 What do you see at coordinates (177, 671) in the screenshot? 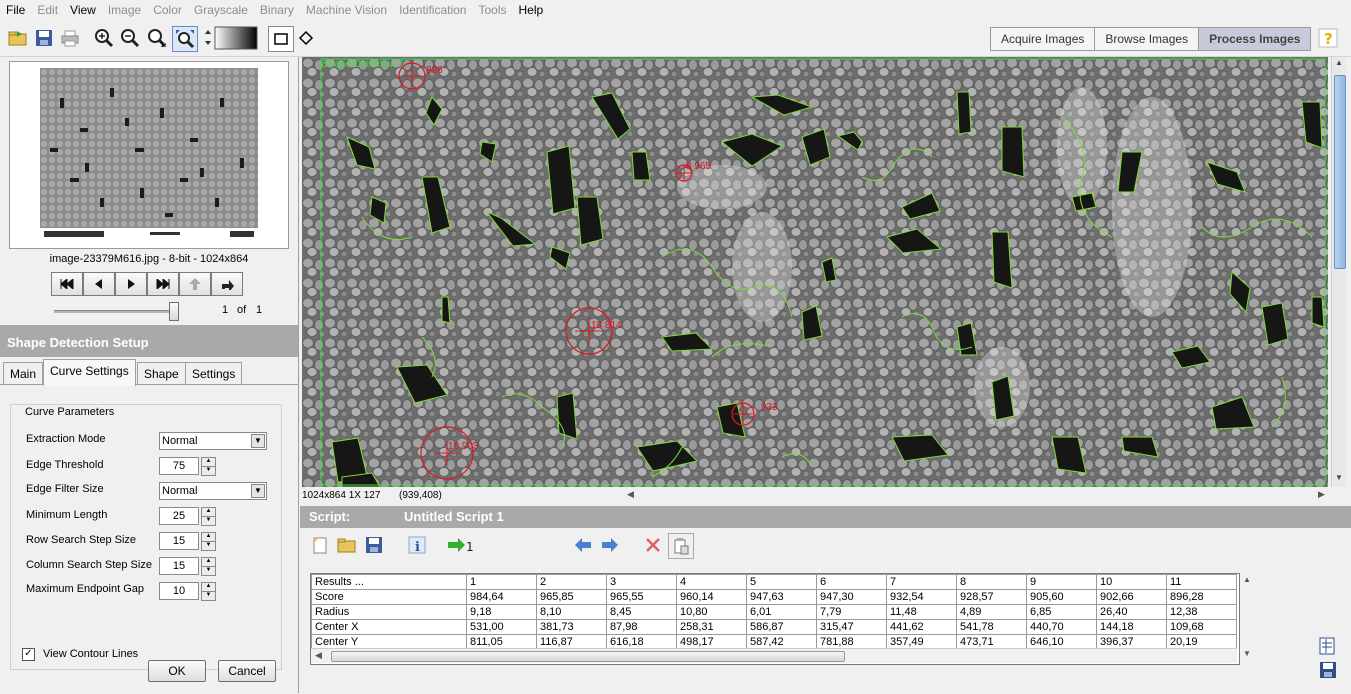
I see `ok-button: OK` at bounding box center [177, 671].